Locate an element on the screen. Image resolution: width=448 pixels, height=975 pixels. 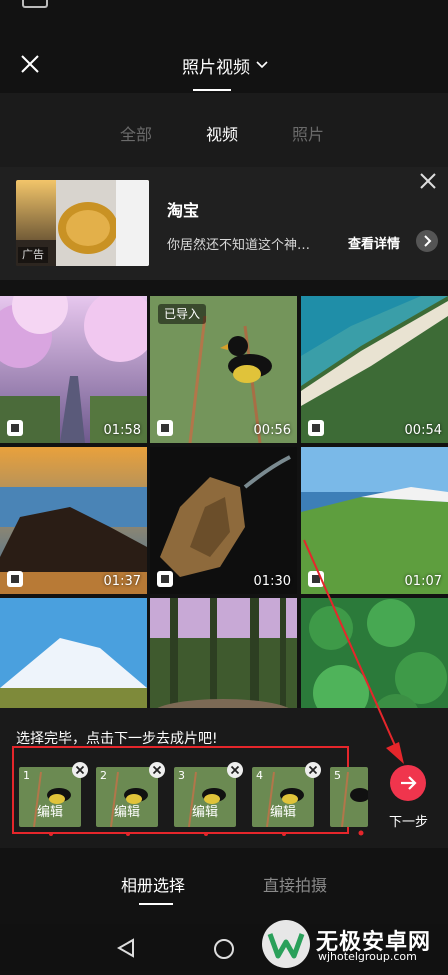
tab-video: 视频 is located at coordinates (222, 133).